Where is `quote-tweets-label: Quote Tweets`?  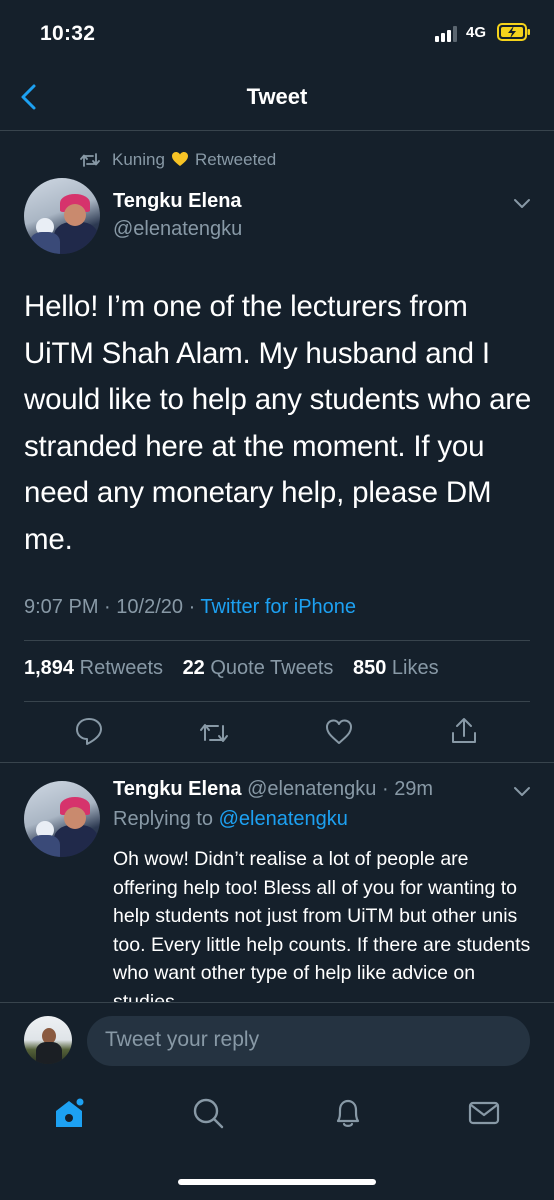 quote-tweets-label: Quote Tweets is located at coordinates (271, 668).